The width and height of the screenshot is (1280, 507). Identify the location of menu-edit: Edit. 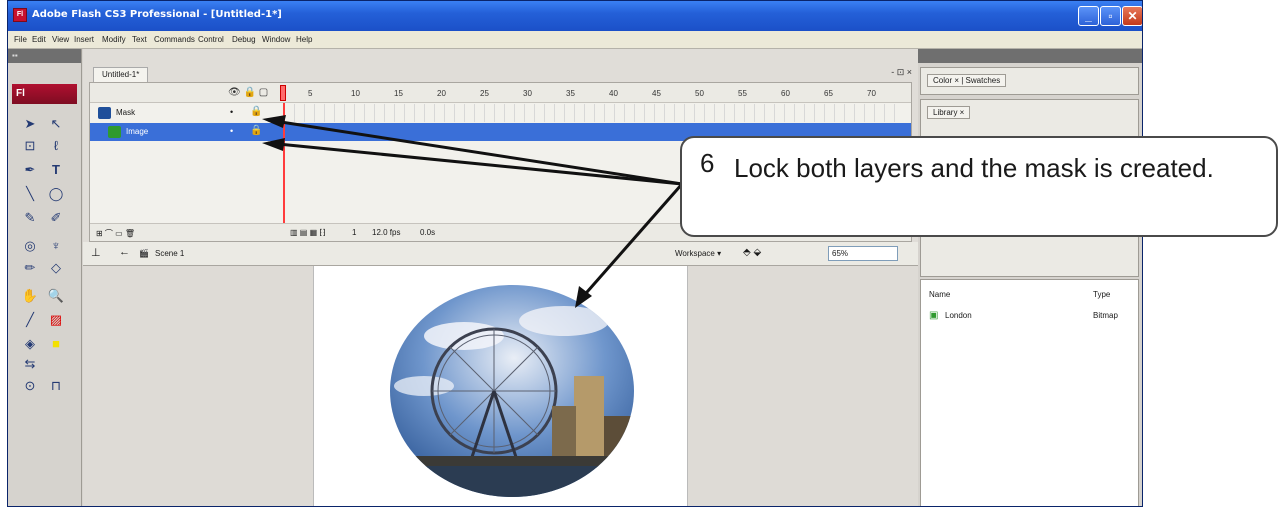
(39, 39).